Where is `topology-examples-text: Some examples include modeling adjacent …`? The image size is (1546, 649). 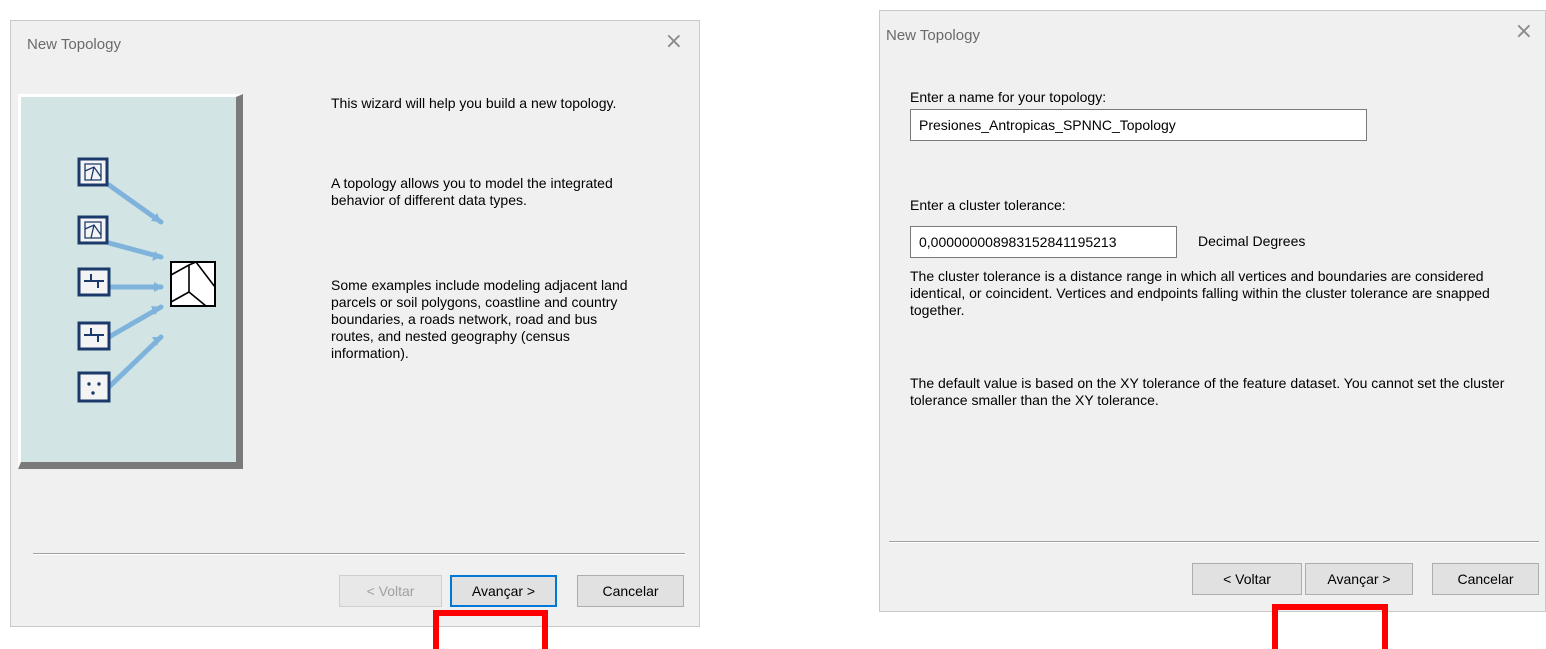 topology-examples-text: Some examples include modeling adjacent … is located at coordinates (479, 319).